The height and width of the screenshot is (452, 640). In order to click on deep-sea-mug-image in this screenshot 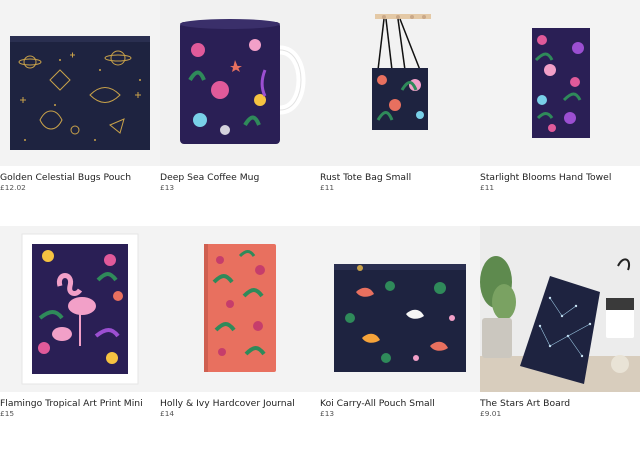, I will do `click(240, 83)`.